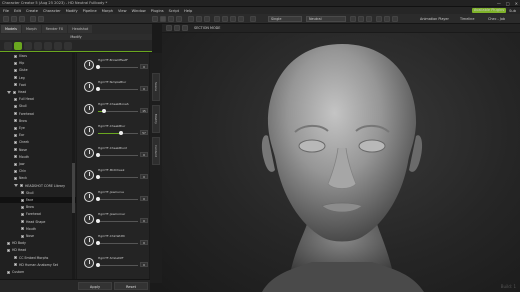 This screenshot has width=520, height=292. I want to click on motion-icon, so click(38, 46).